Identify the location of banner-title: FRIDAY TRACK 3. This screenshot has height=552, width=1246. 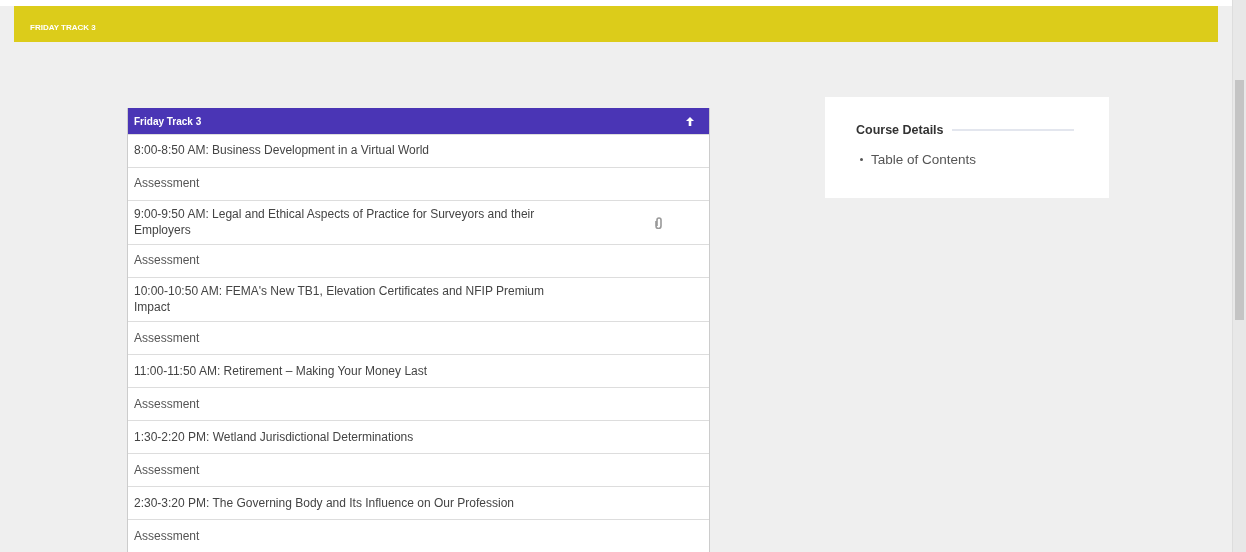
(63, 27).